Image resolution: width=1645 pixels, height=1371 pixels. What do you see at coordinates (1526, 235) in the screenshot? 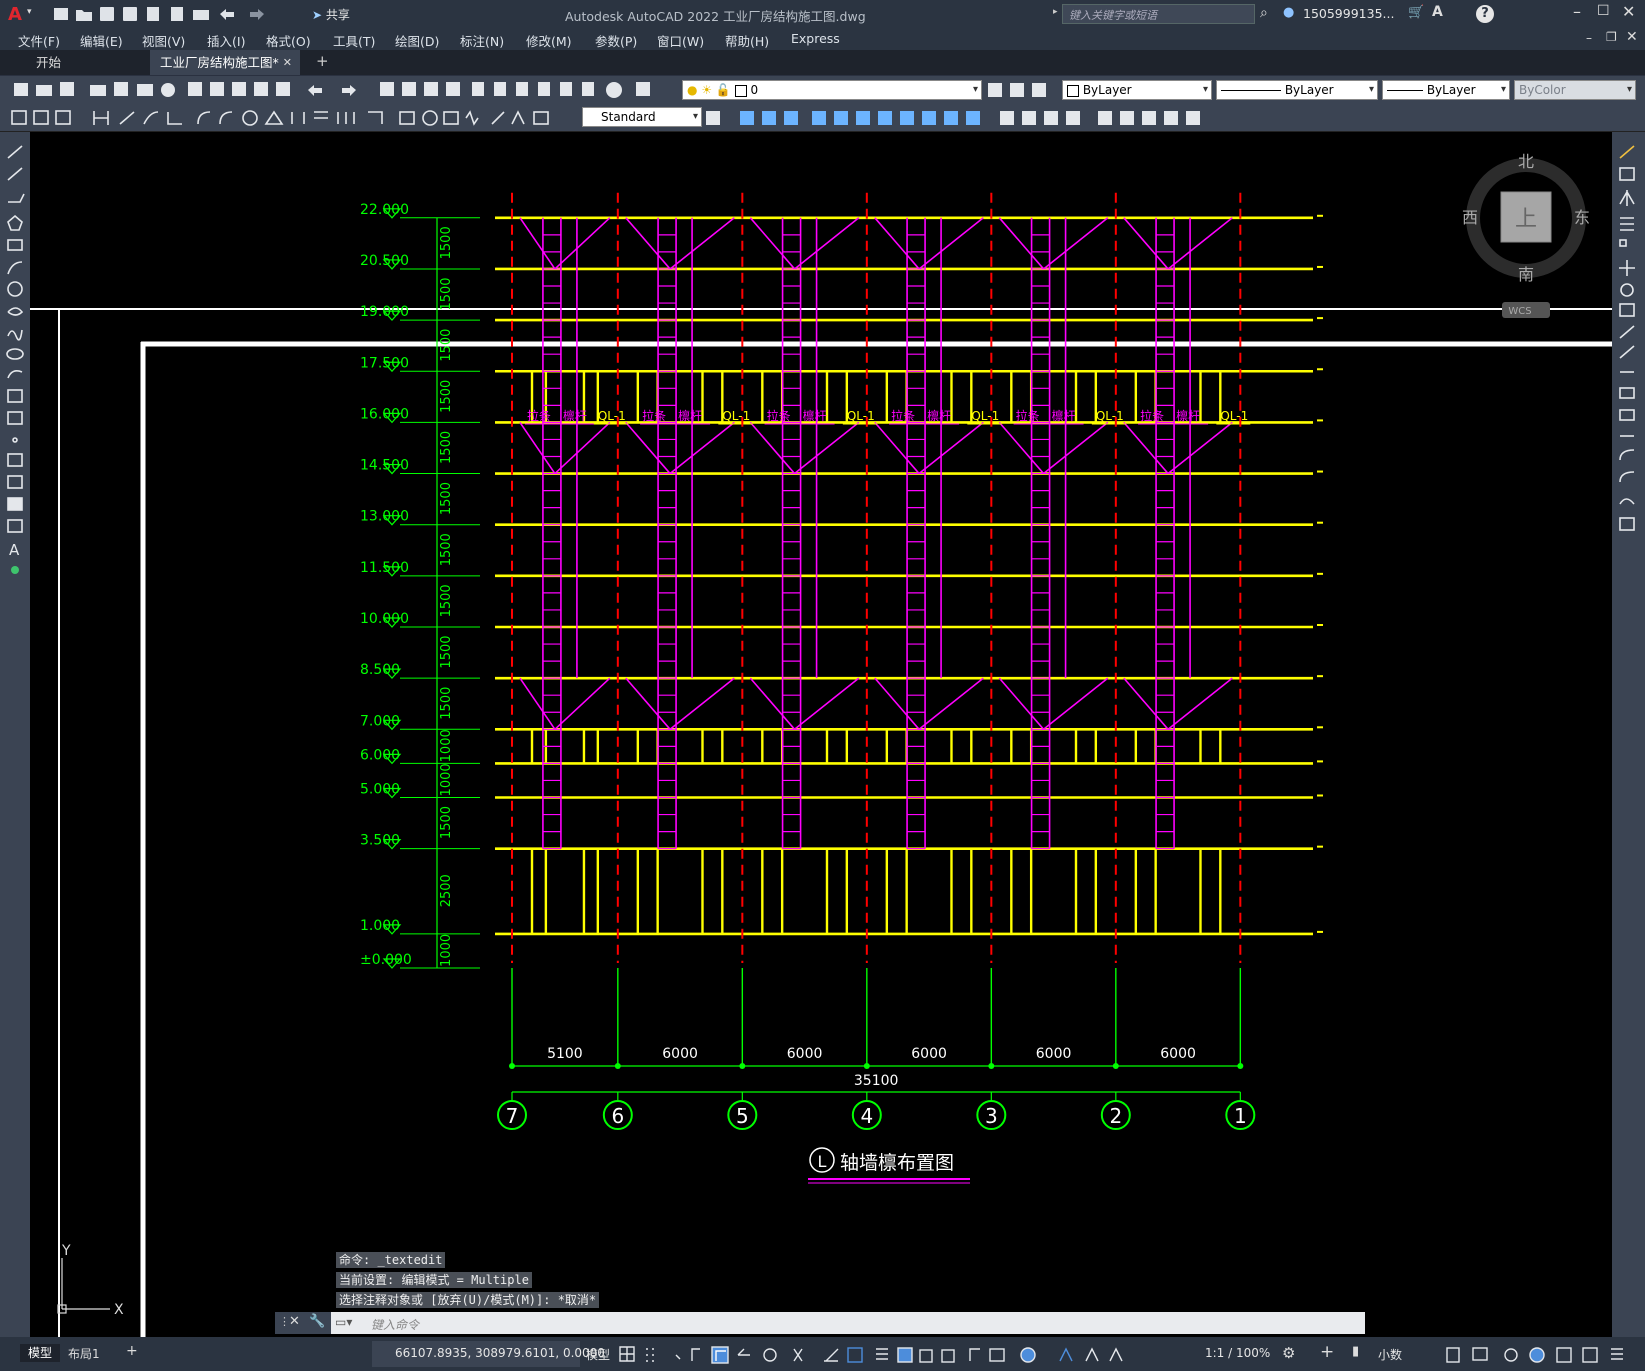
I see `viewcube: 上 北 南 东 西 WCS` at bounding box center [1526, 235].